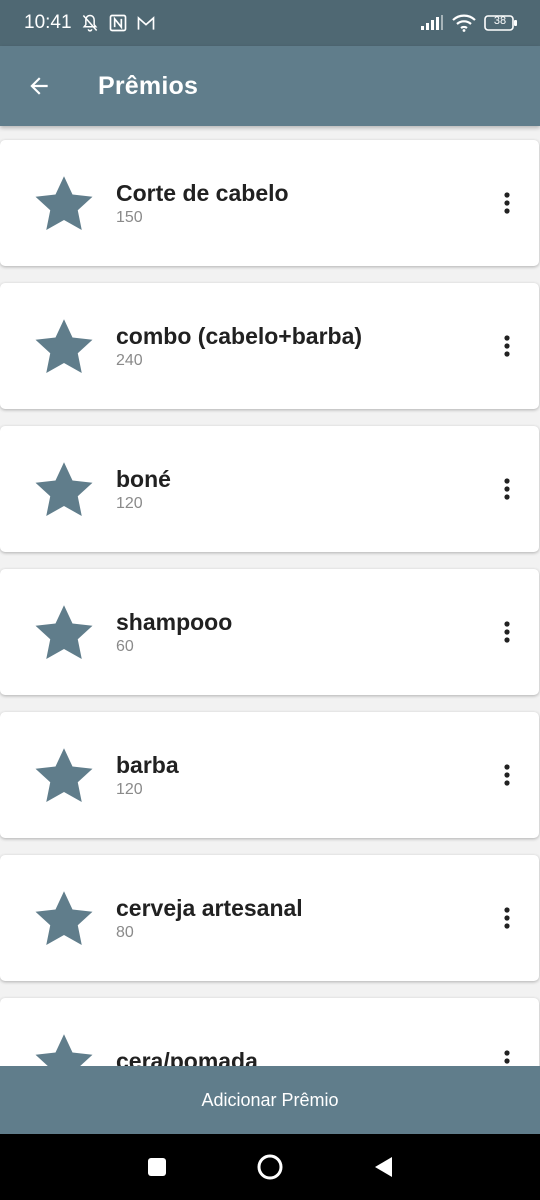 This screenshot has width=540, height=1200. What do you see at coordinates (147, 764) in the screenshot?
I see `reward-name: barba` at bounding box center [147, 764].